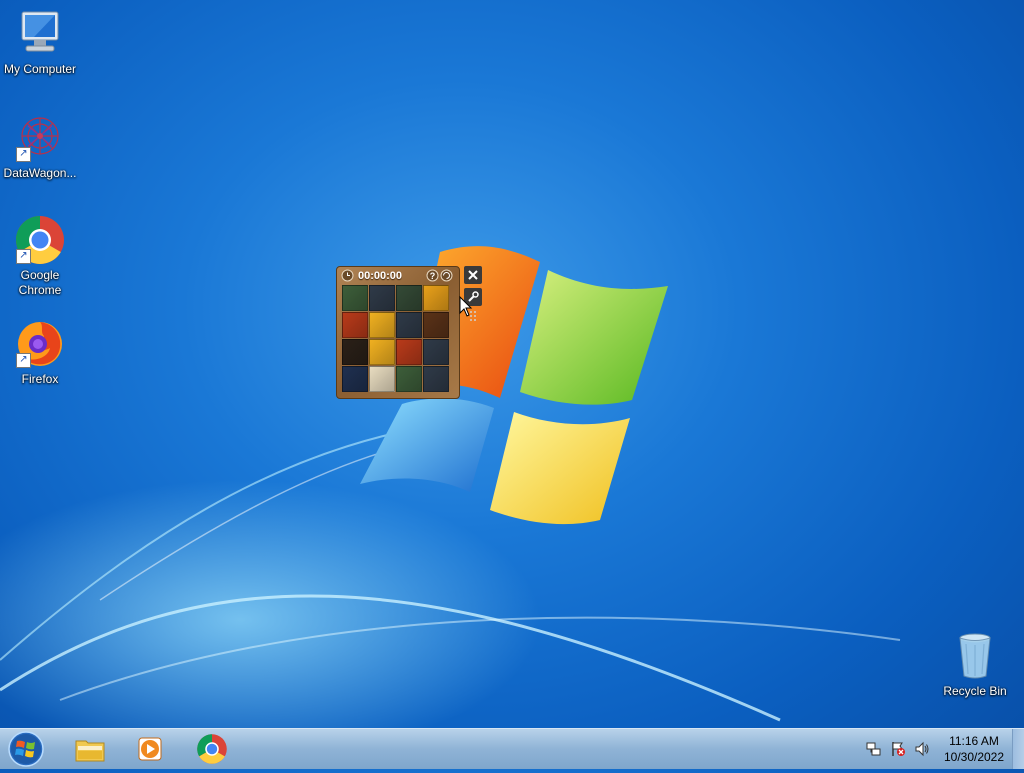 Image resolution: width=1024 pixels, height=773 pixels. What do you see at coordinates (975, 656) in the screenshot?
I see `recycle-bin-icon` at bounding box center [975, 656].